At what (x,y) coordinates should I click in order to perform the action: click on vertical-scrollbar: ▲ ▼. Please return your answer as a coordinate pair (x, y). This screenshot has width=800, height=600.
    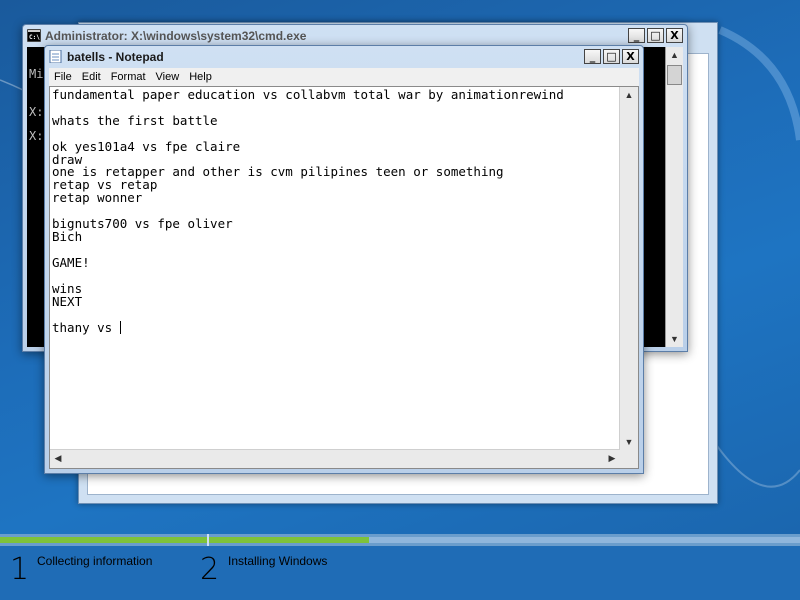
    Looking at the image, I should click on (628, 268).